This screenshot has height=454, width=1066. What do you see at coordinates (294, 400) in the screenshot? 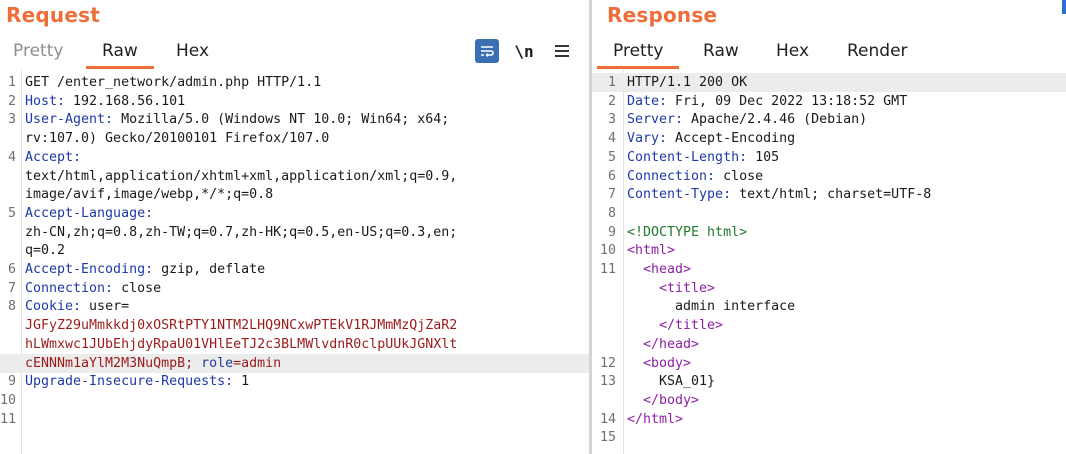
I see `request-line: 10` at bounding box center [294, 400].